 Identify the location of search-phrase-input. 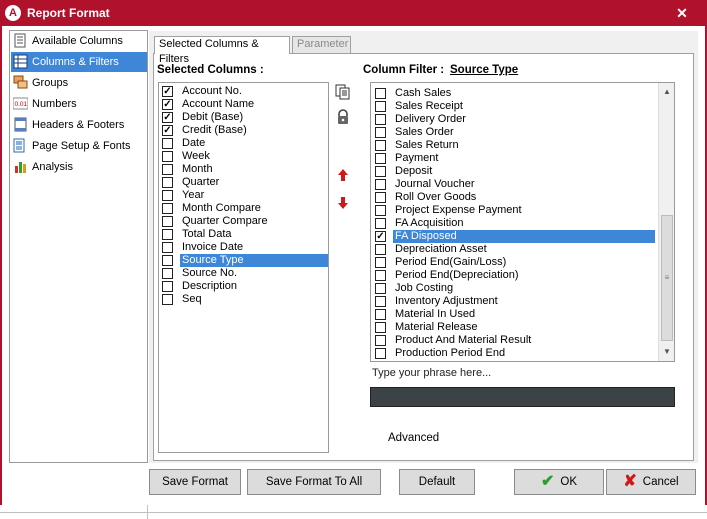
(522, 397).